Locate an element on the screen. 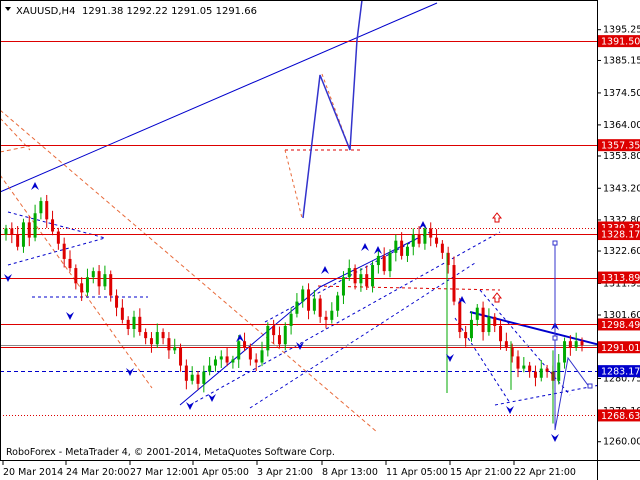  time-tick-label: 3 Apr 21:00 is located at coordinates (285, 472).